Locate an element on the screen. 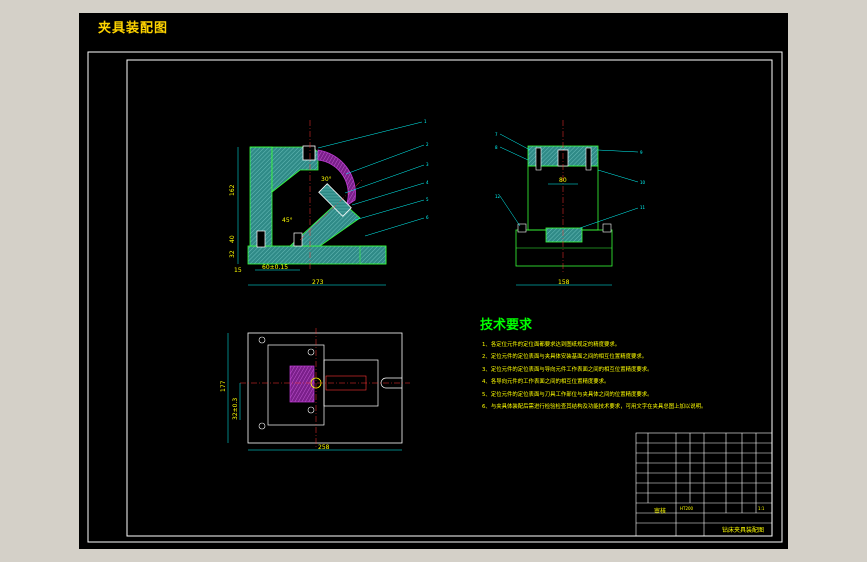  svg-text: 11 is located at coordinates (643, 207).